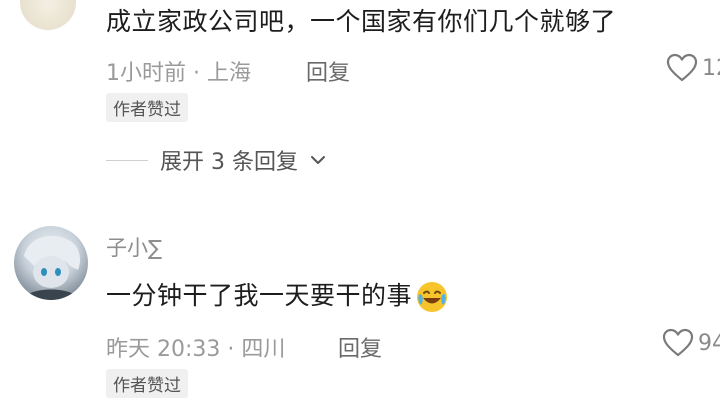  What do you see at coordinates (361, 21) in the screenshot?
I see `comment-text: 成立家政公司吧，一个国家有你们几个就够了` at bounding box center [361, 21].